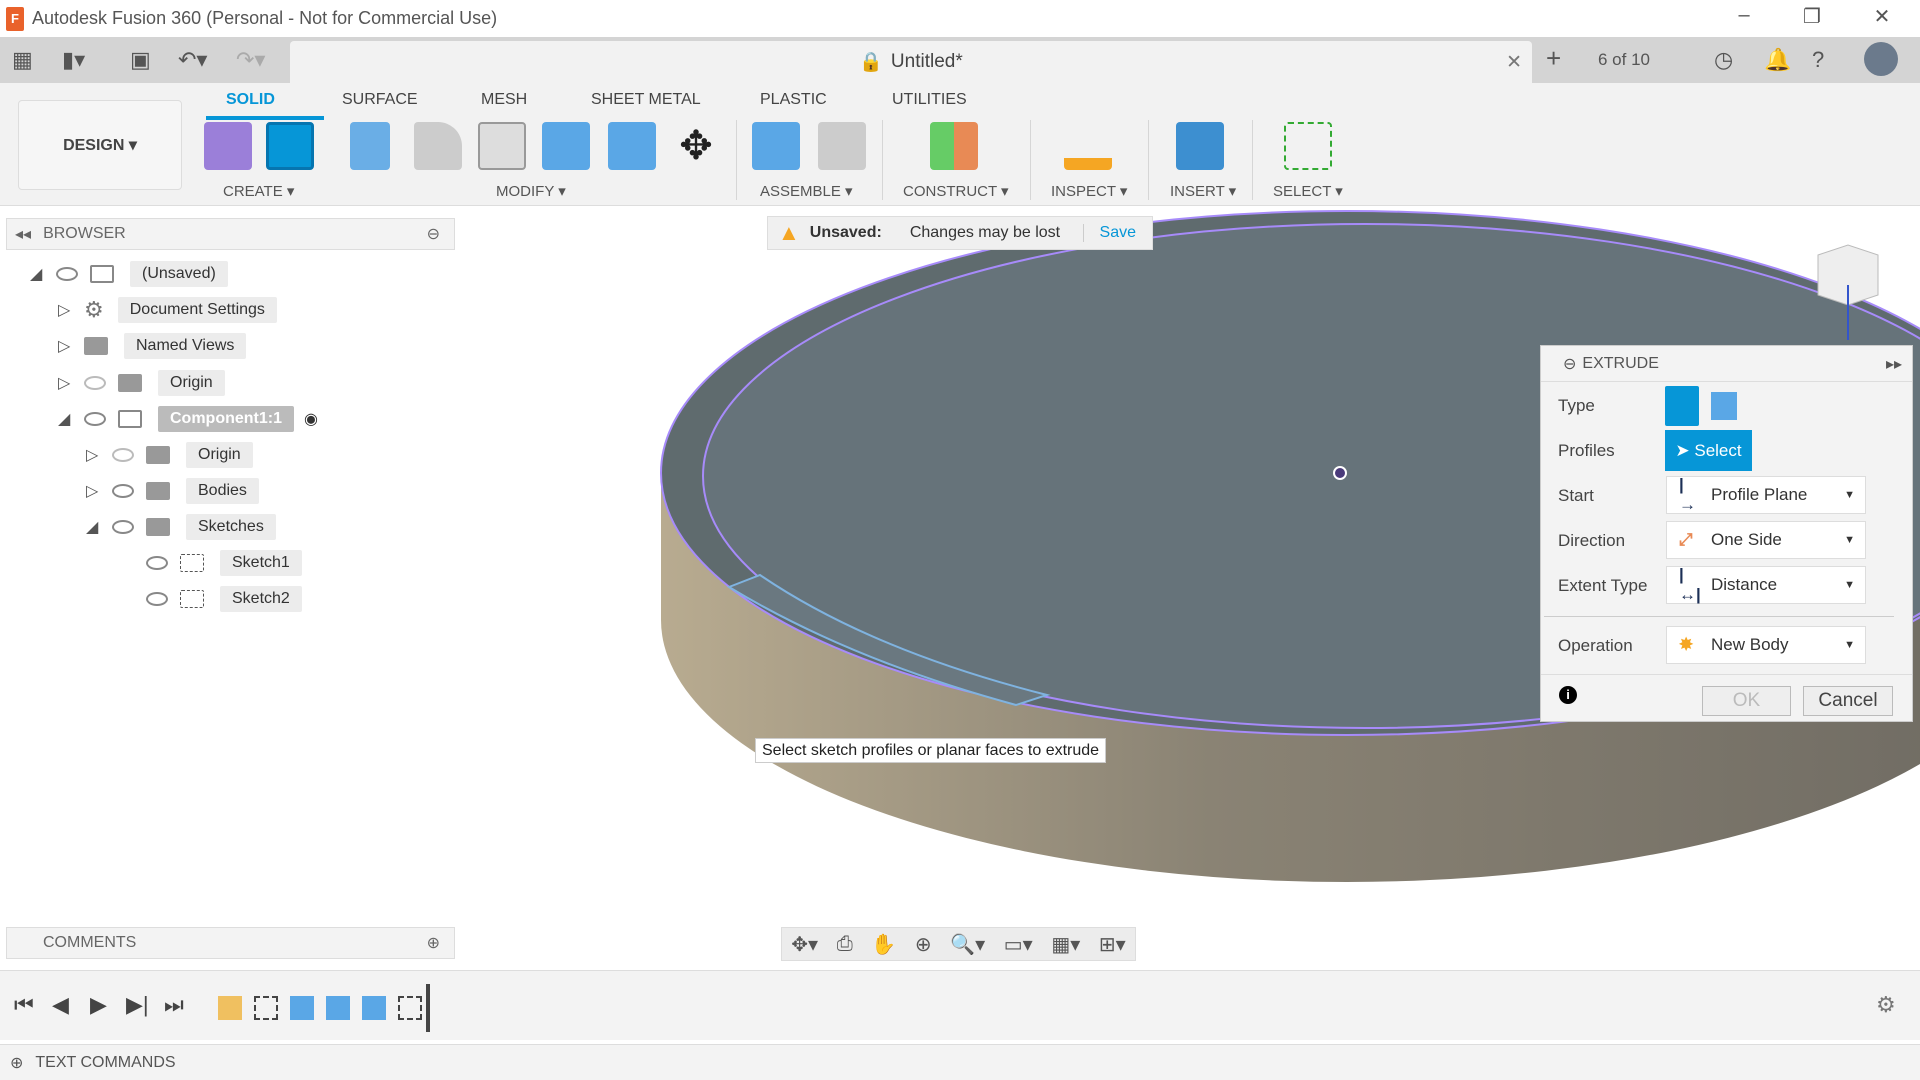  Describe the element at coordinates (16, 1063) in the screenshot. I see `expand-icon: ⊕` at that location.